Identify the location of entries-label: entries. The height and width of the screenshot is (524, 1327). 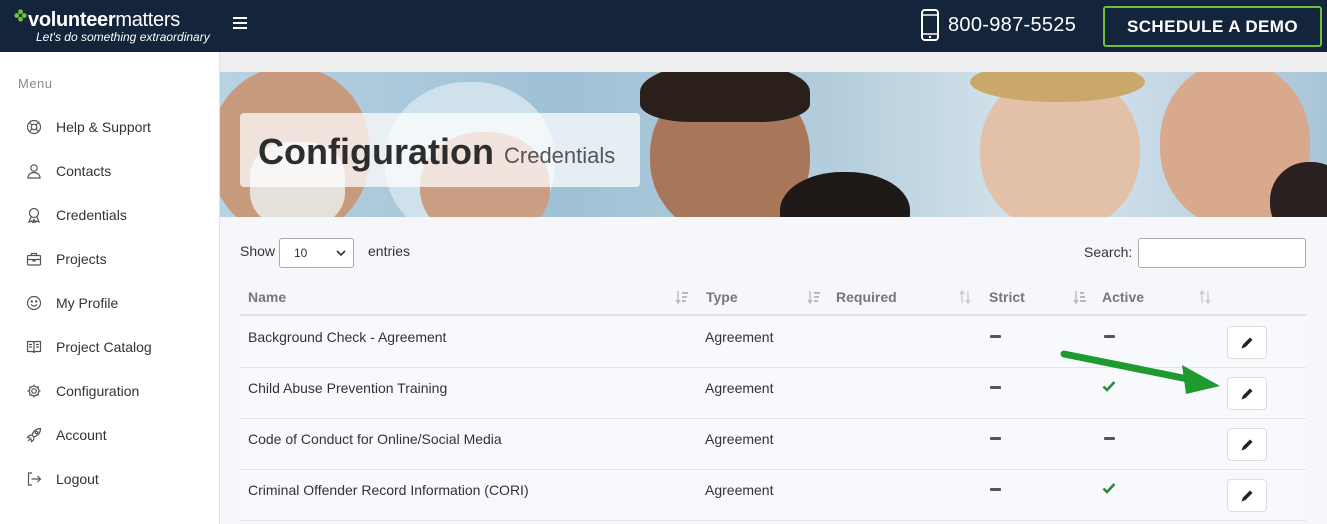
(389, 251).